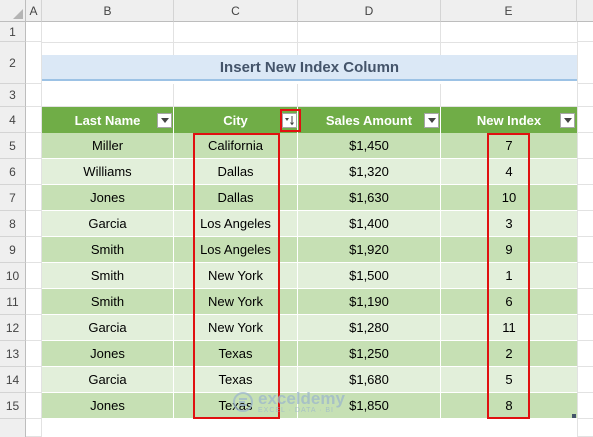  I want to click on row-header: 3, so click(13, 95).